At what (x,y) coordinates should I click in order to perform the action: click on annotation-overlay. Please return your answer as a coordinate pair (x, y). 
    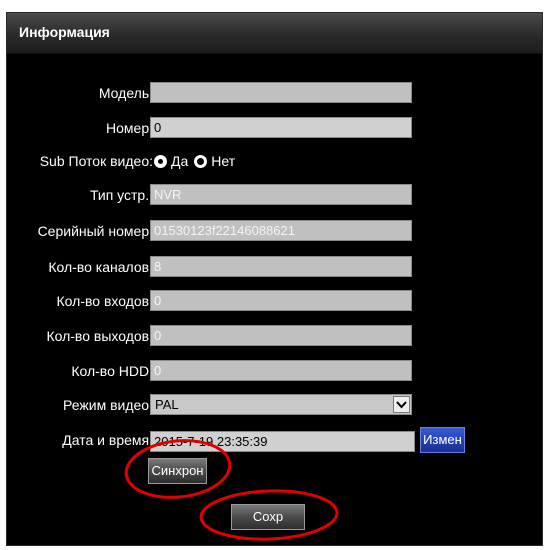
    Looking at the image, I should click on (231, 490).